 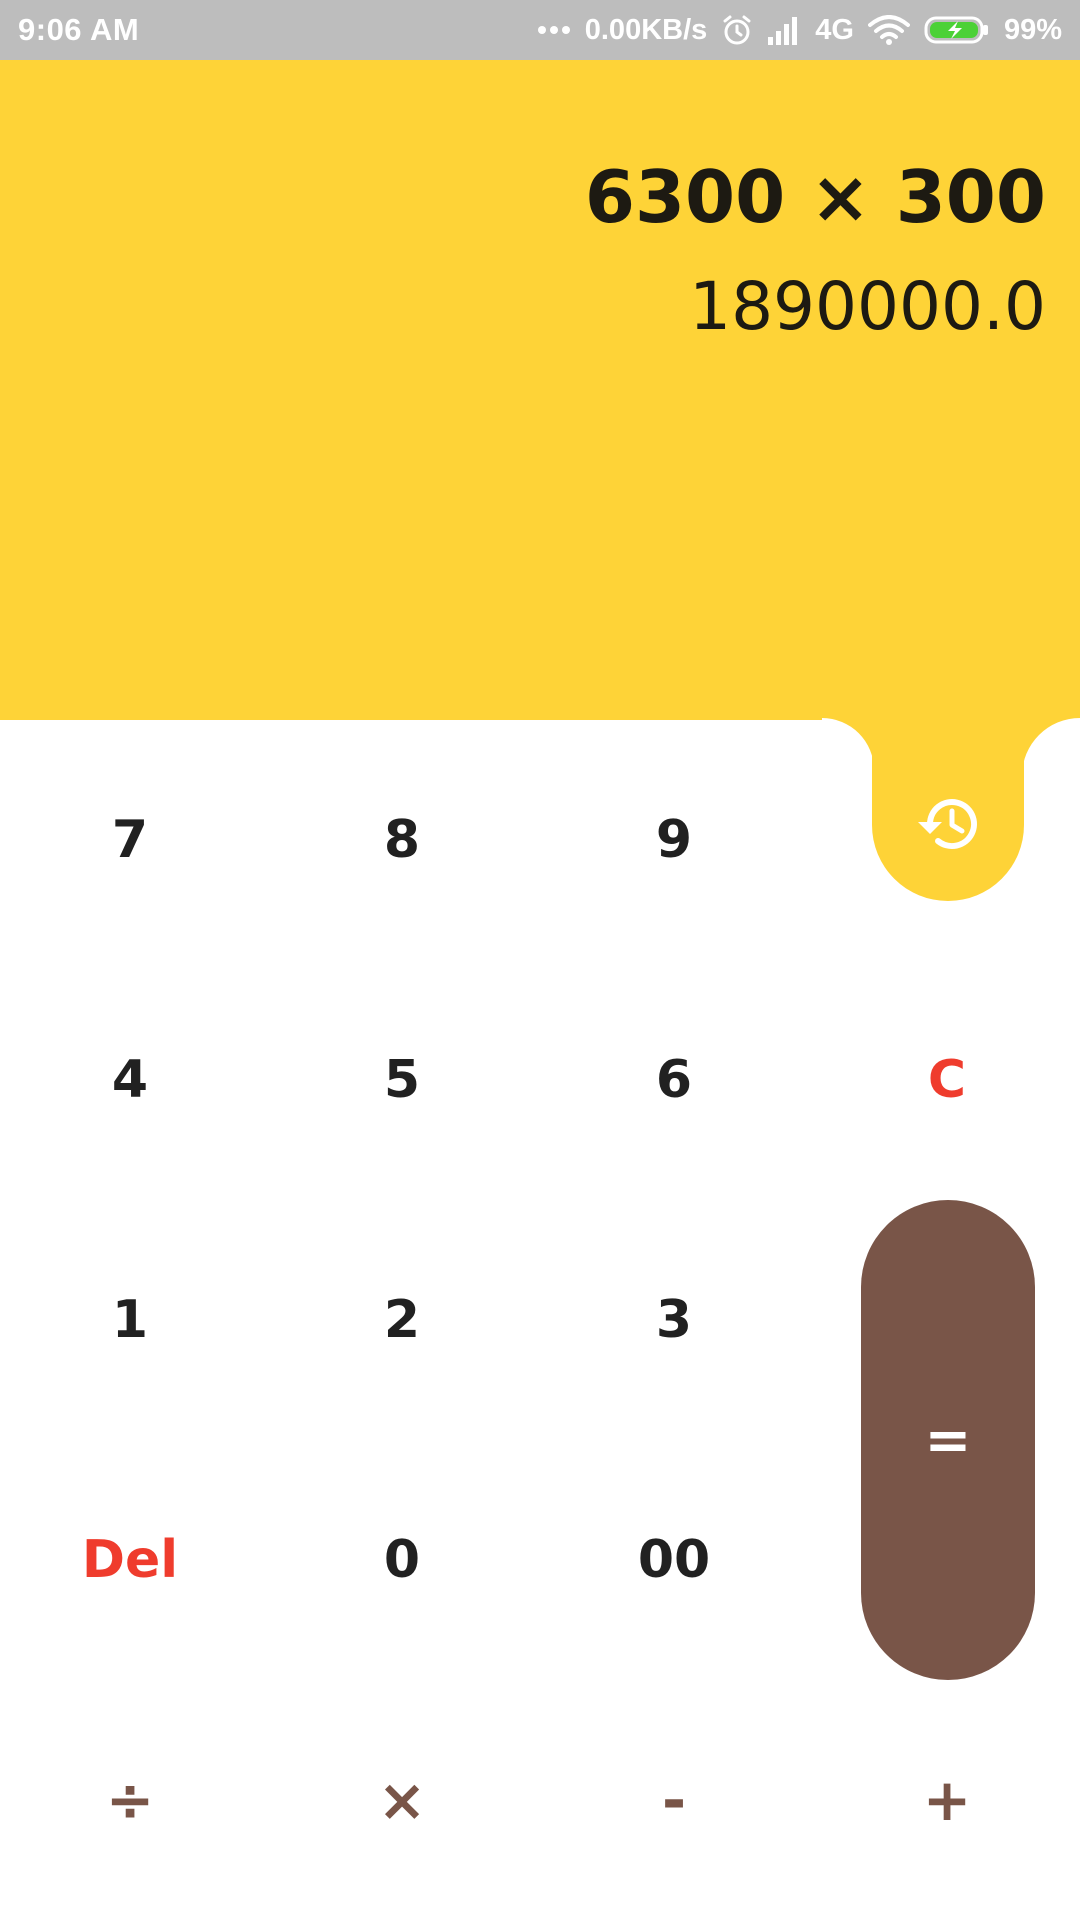 What do you see at coordinates (947, 1800) in the screenshot?
I see `add-button: +` at bounding box center [947, 1800].